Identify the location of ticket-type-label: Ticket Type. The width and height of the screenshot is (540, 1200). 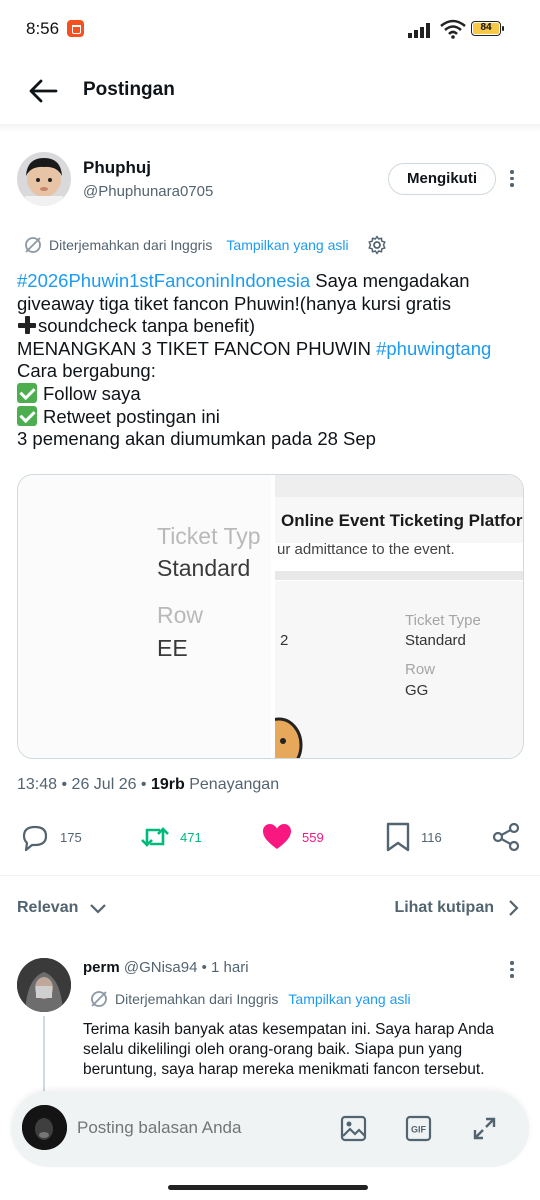
(443, 620).